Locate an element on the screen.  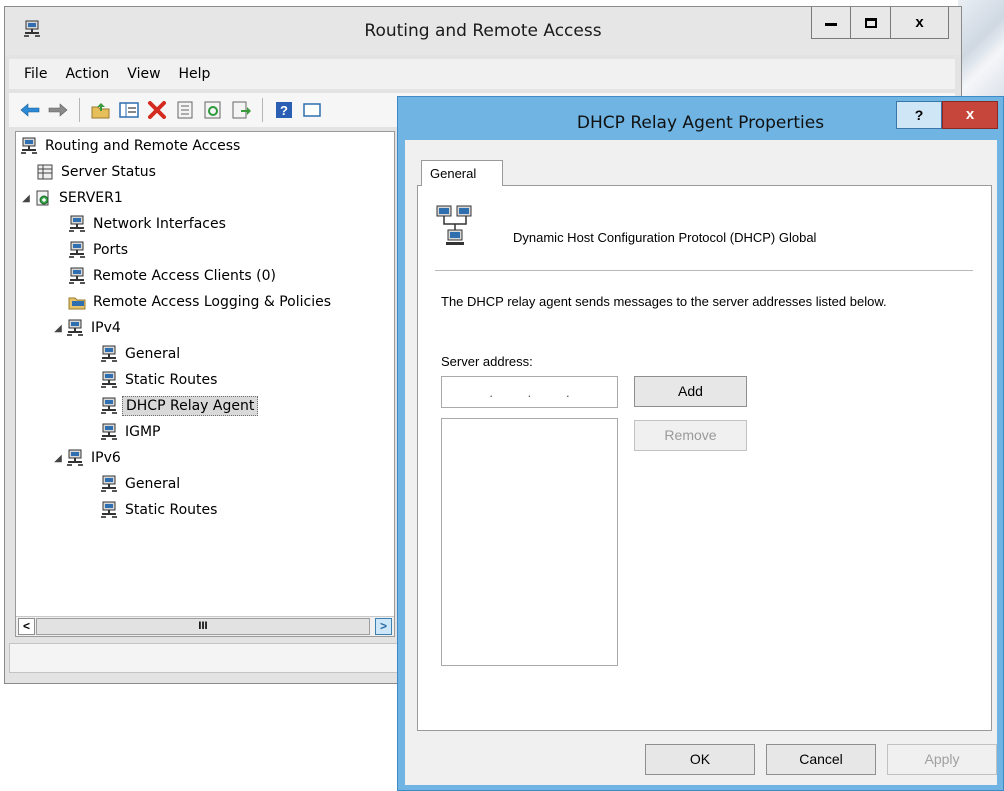
properties-icon is located at coordinates (185, 110).